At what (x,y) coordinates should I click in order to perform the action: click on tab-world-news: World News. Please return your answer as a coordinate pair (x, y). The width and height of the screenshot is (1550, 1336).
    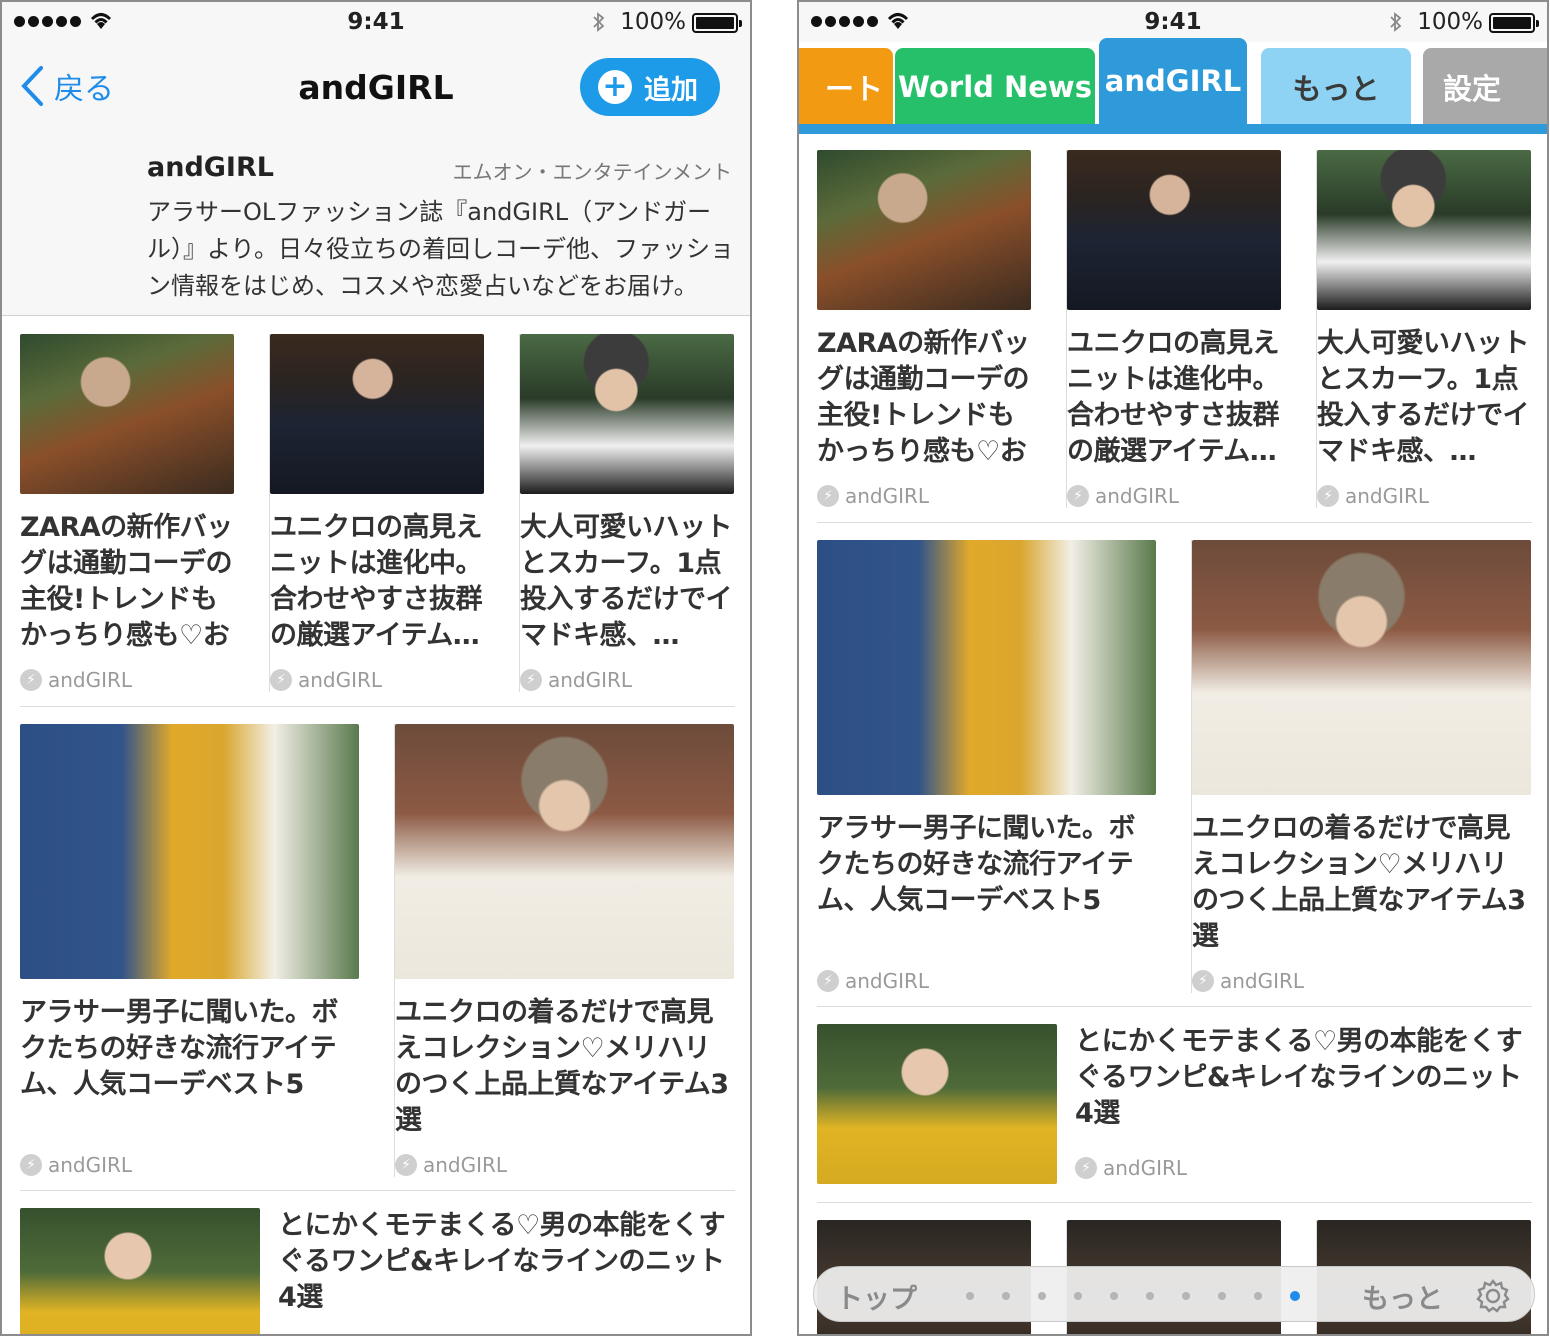
    Looking at the image, I should click on (995, 87).